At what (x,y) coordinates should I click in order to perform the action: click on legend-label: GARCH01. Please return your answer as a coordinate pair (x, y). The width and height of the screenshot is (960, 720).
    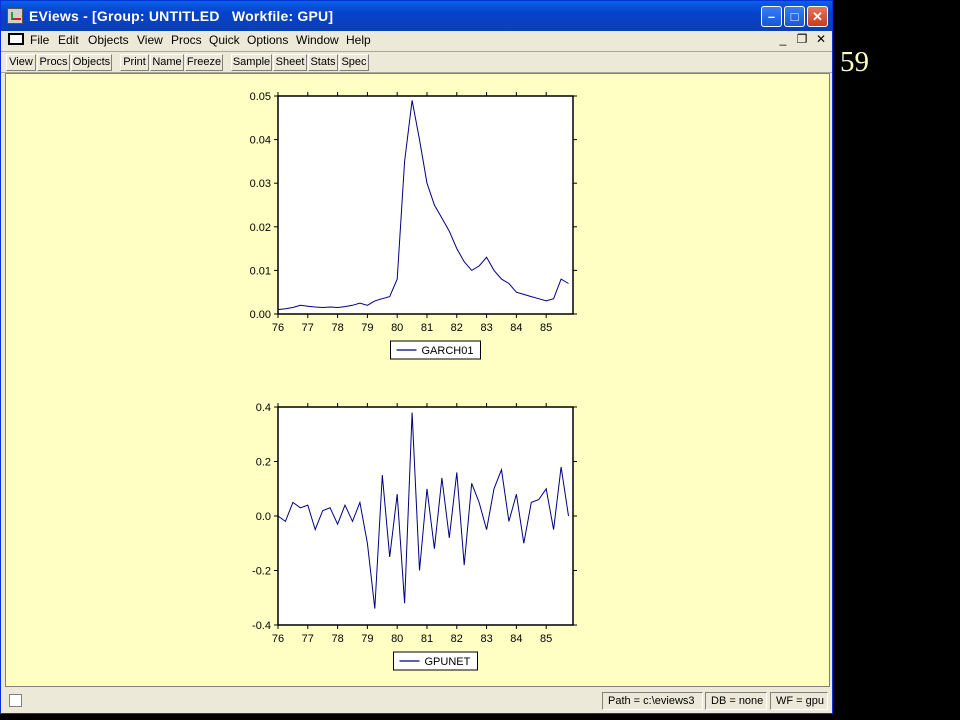
    Looking at the image, I should click on (448, 351).